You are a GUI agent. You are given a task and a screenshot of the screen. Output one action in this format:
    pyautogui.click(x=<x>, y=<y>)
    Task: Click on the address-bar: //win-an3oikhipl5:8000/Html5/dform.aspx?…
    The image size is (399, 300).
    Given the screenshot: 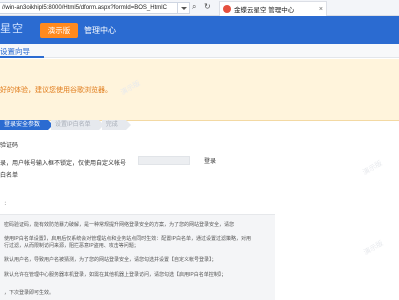 What is the action you would take?
    pyautogui.click(x=89, y=8)
    